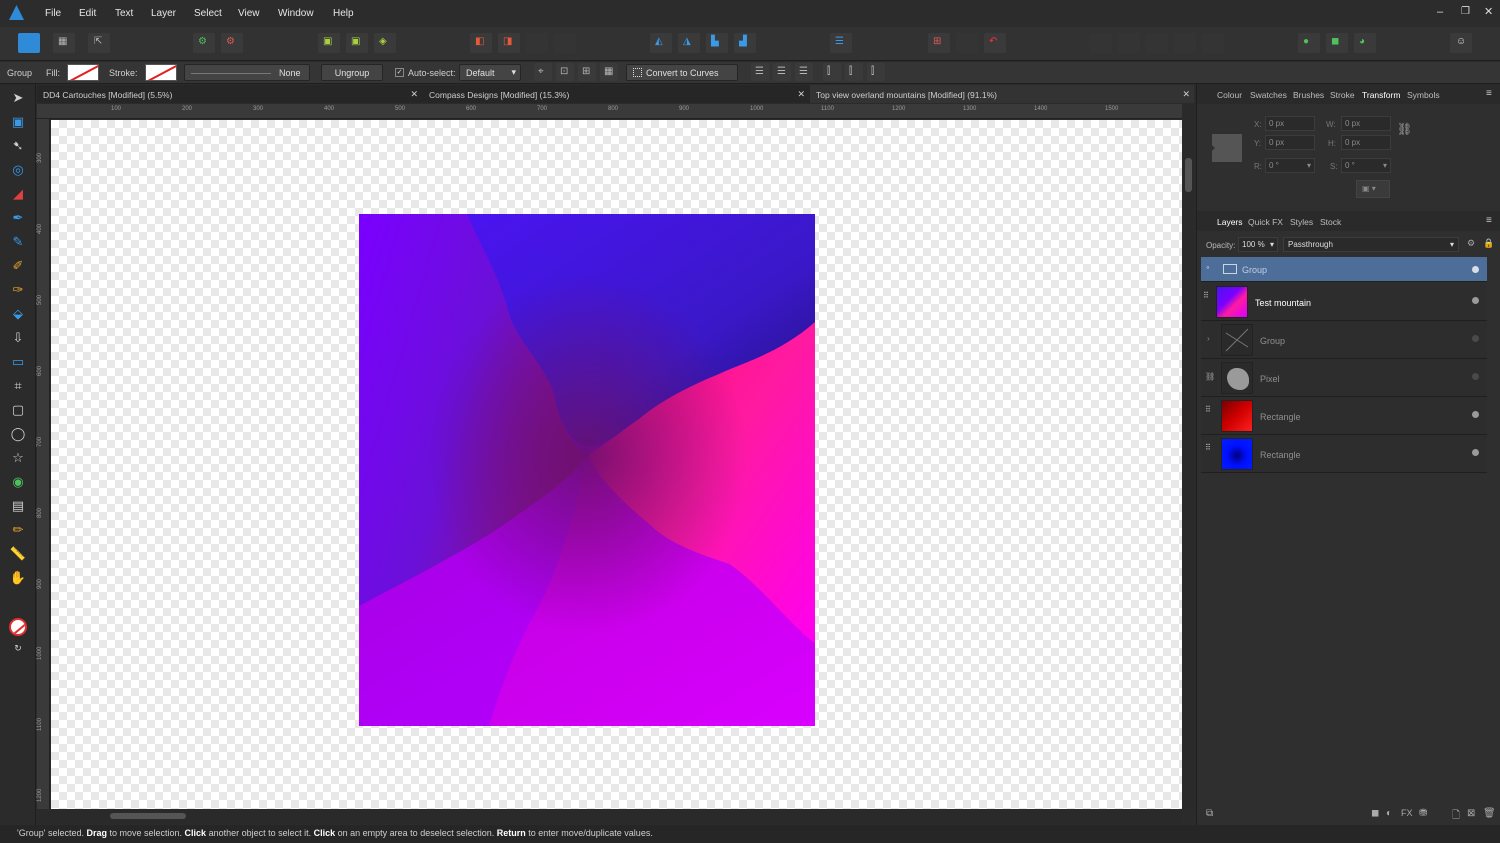 The height and width of the screenshot is (843, 1500). What do you see at coordinates (1373, 189) in the screenshot?
I see `transform-options-button: ▣ ▾` at bounding box center [1373, 189].